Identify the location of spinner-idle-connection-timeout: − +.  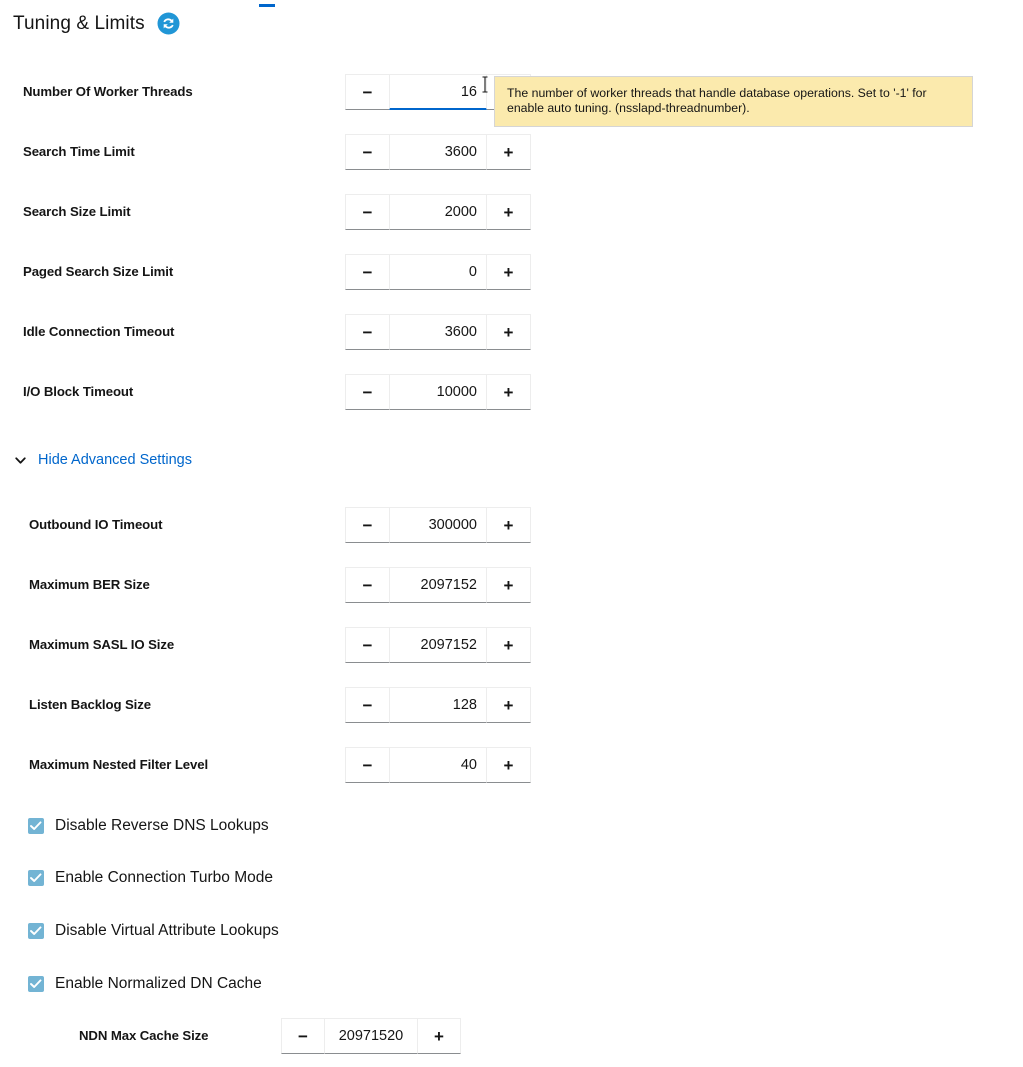
(438, 332).